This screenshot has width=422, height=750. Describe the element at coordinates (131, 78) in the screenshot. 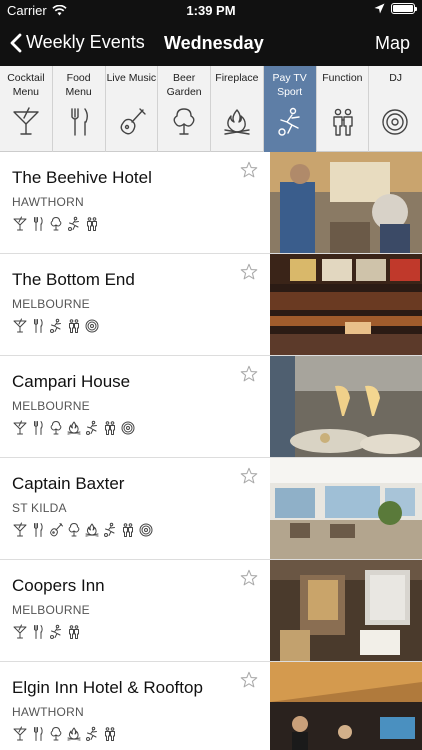

I see `category-label: Live Music` at that location.